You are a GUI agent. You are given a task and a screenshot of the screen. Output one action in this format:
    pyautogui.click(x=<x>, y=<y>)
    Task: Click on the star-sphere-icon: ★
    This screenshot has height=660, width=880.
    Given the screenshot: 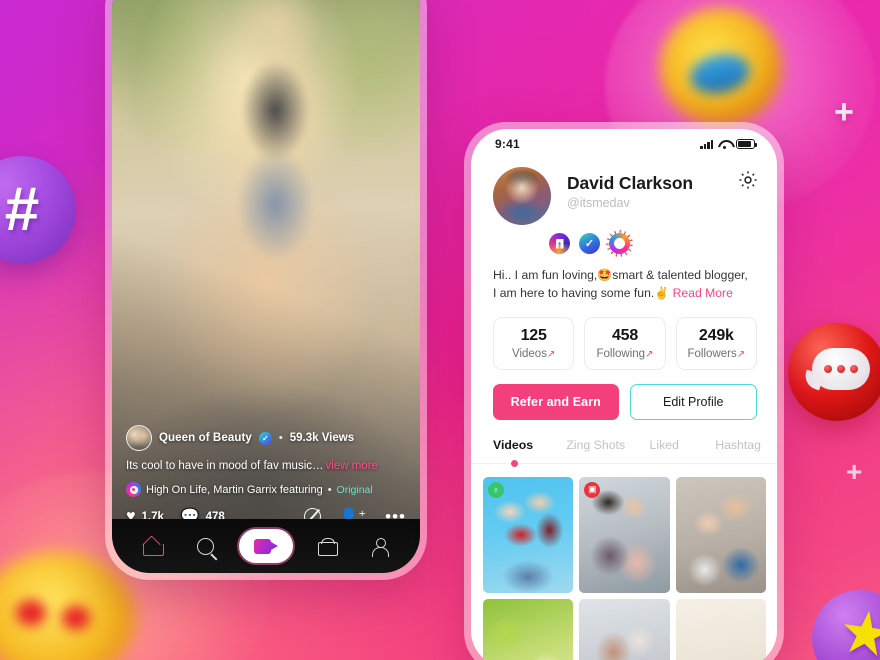 What is the action you would take?
    pyautogui.click(x=846, y=625)
    